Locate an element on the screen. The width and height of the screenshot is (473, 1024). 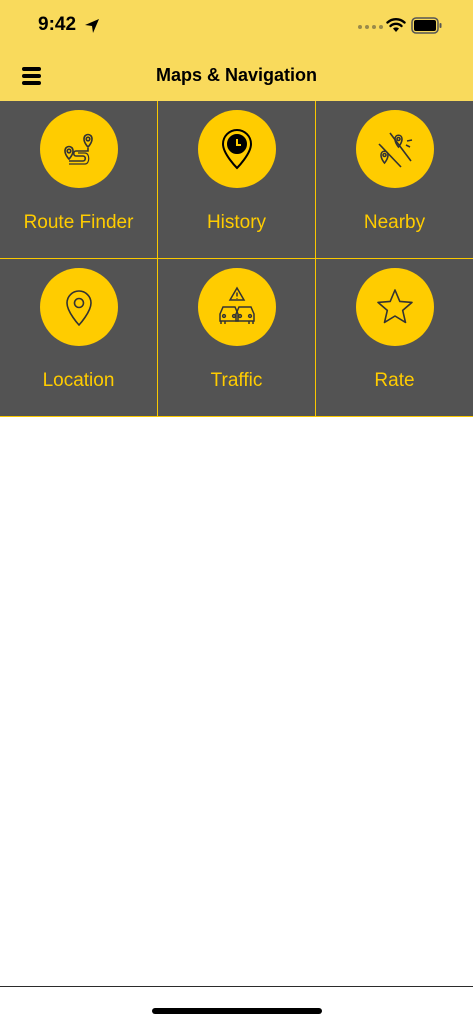
home-indicator is located at coordinates (237, 1011).